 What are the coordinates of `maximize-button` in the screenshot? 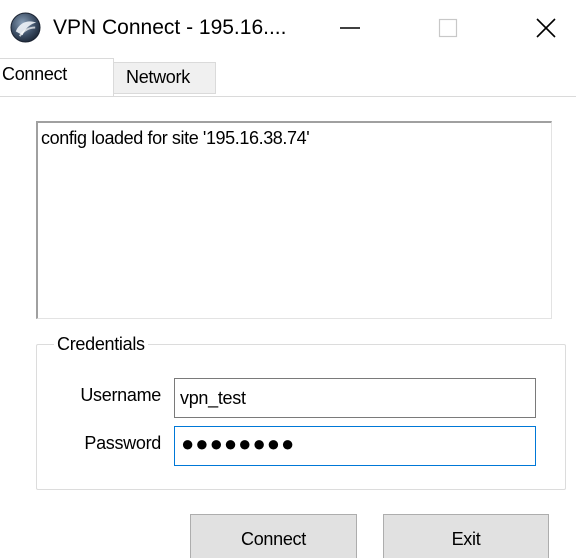 It's located at (448, 28).